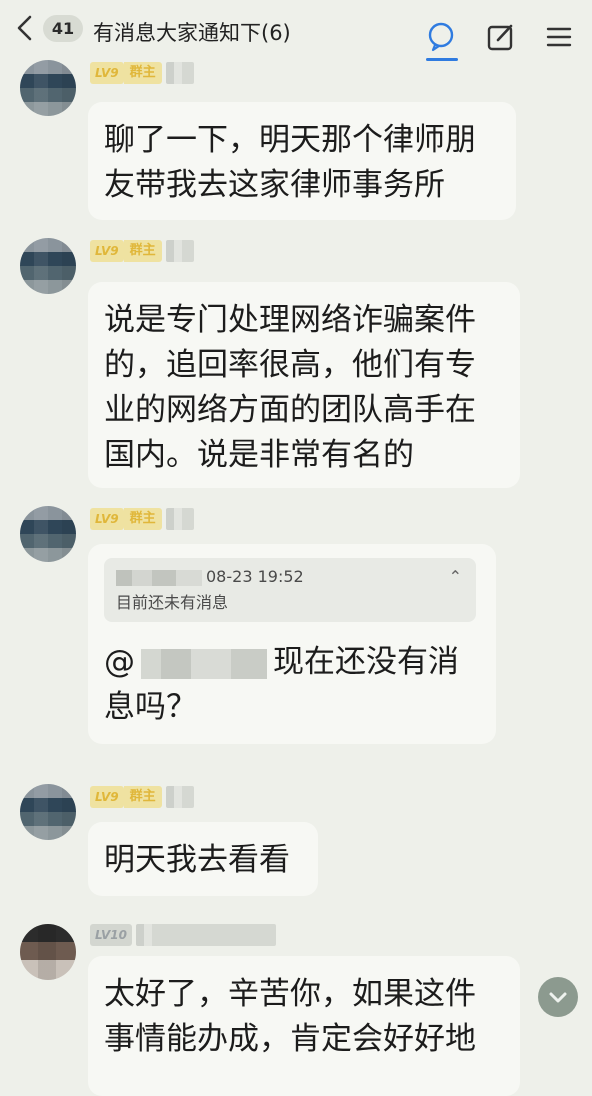 This screenshot has width=592, height=1096. Describe the element at coordinates (366, 662) in the screenshot. I see `message-text: 现在还没有消` at that location.